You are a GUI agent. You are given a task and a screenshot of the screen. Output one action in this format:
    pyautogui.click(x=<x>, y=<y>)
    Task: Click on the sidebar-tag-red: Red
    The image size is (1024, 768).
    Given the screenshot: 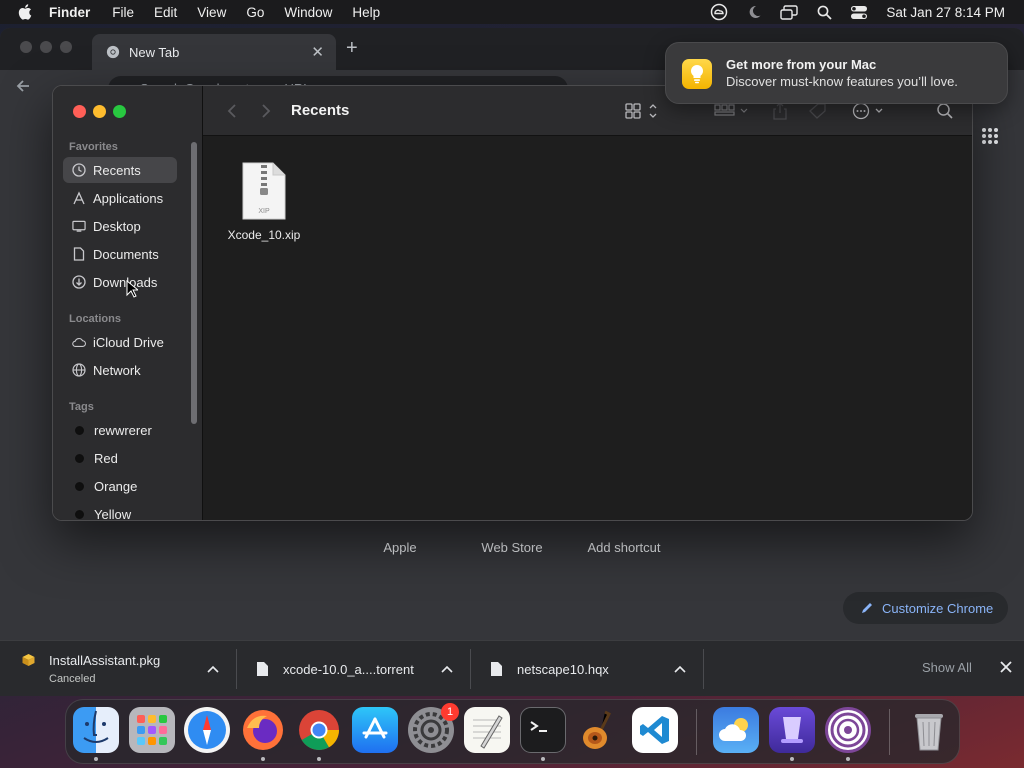 What is the action you would take?
    pyautogui.click(x=120, y=458)
    